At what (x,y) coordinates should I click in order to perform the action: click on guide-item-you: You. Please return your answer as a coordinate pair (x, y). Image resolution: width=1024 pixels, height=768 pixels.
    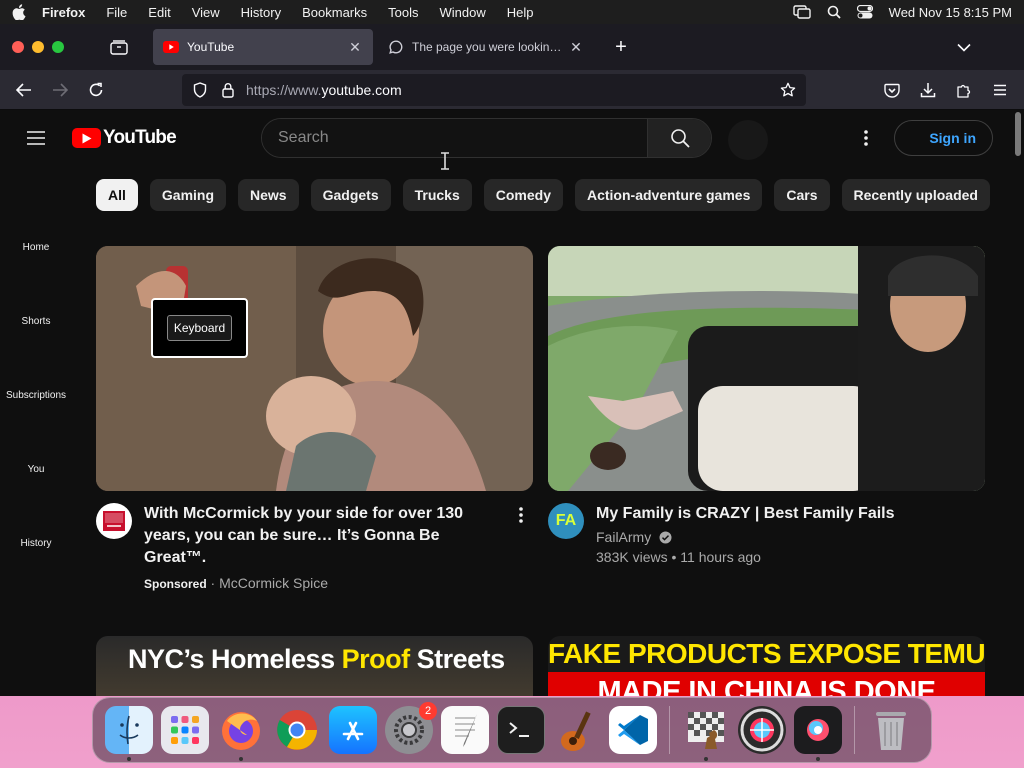
    Looking at the image, I should click on (36, 469).